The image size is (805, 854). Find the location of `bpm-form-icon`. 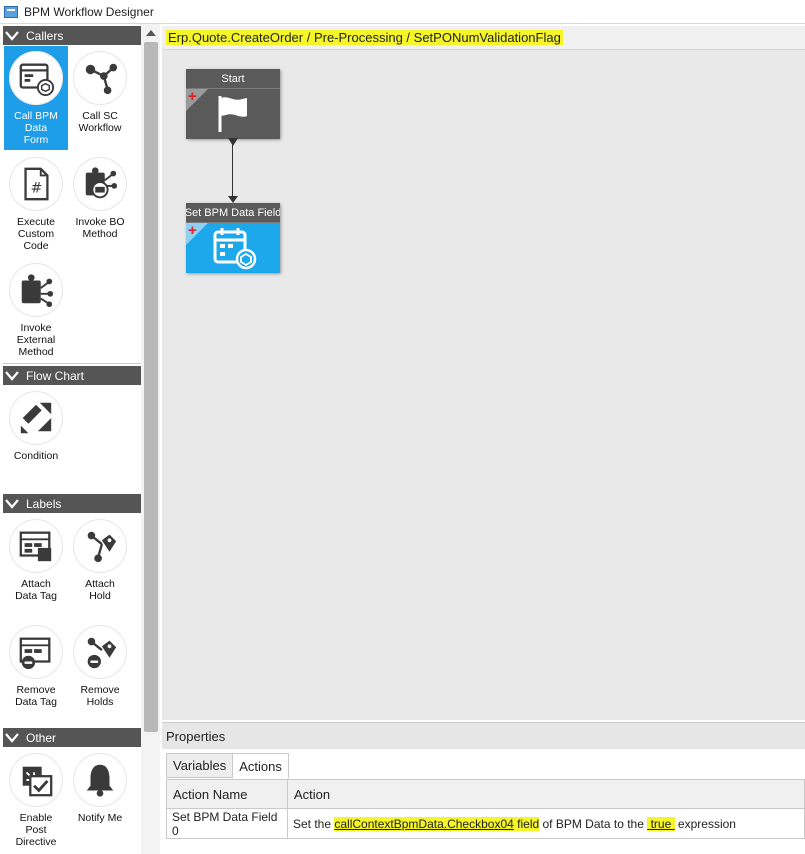

bpm-form-icon is located at coordinates (36, 78).